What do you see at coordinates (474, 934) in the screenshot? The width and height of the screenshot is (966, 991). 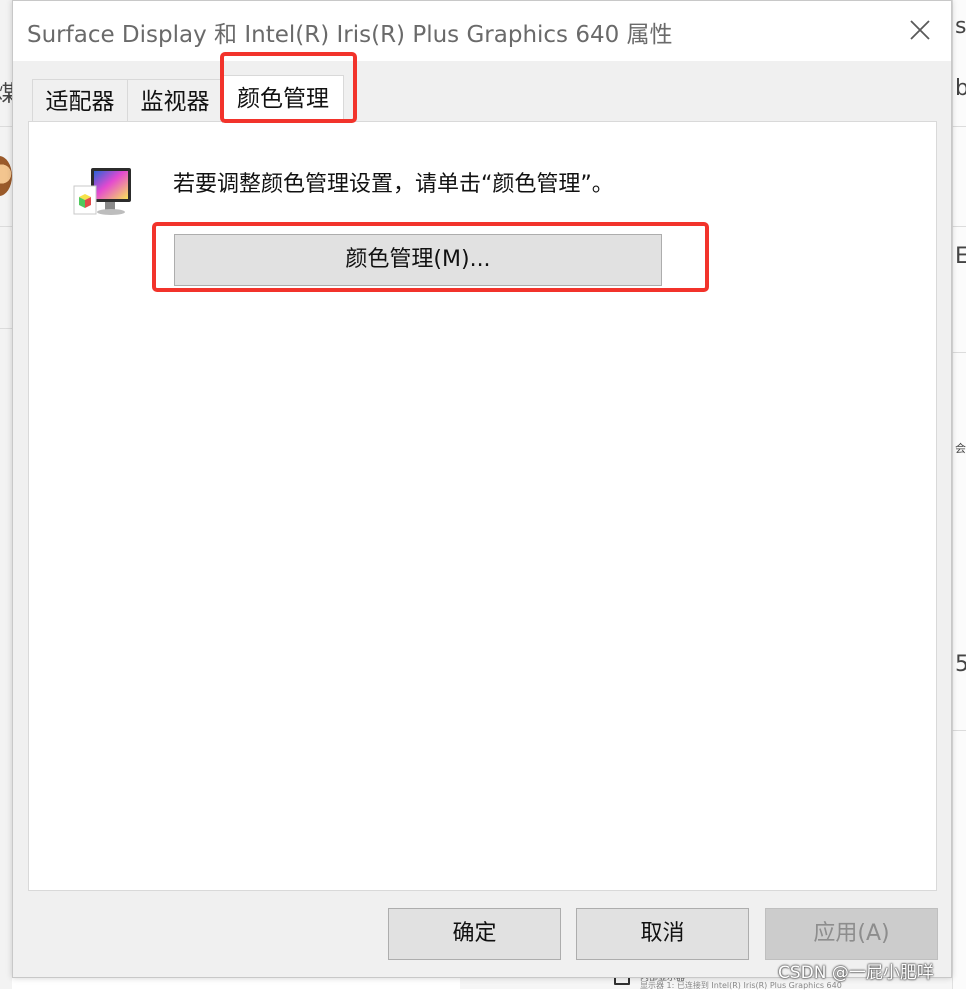 I see `ok-button: 确定` at bounding box center [474, 934].